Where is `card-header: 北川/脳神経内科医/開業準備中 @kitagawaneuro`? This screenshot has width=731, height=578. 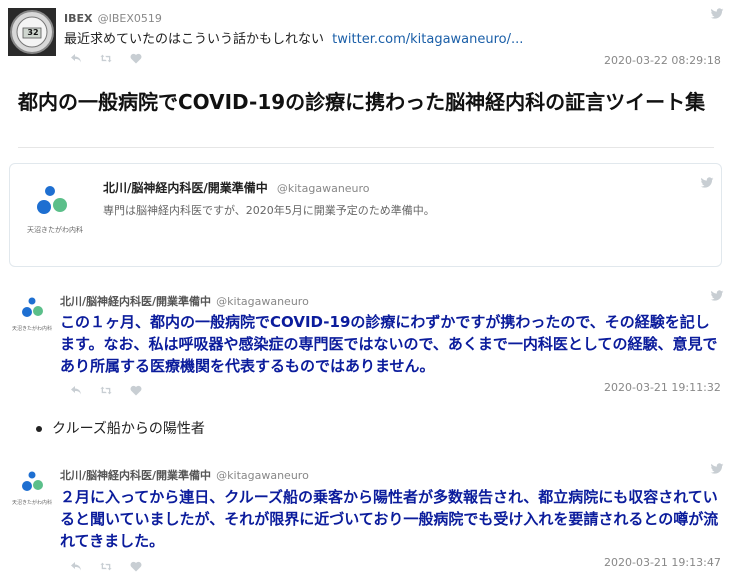 card-header: 北川/脳神経内科医/開業準備中 @kitagawaneuro is located at coordinates (236, 186).